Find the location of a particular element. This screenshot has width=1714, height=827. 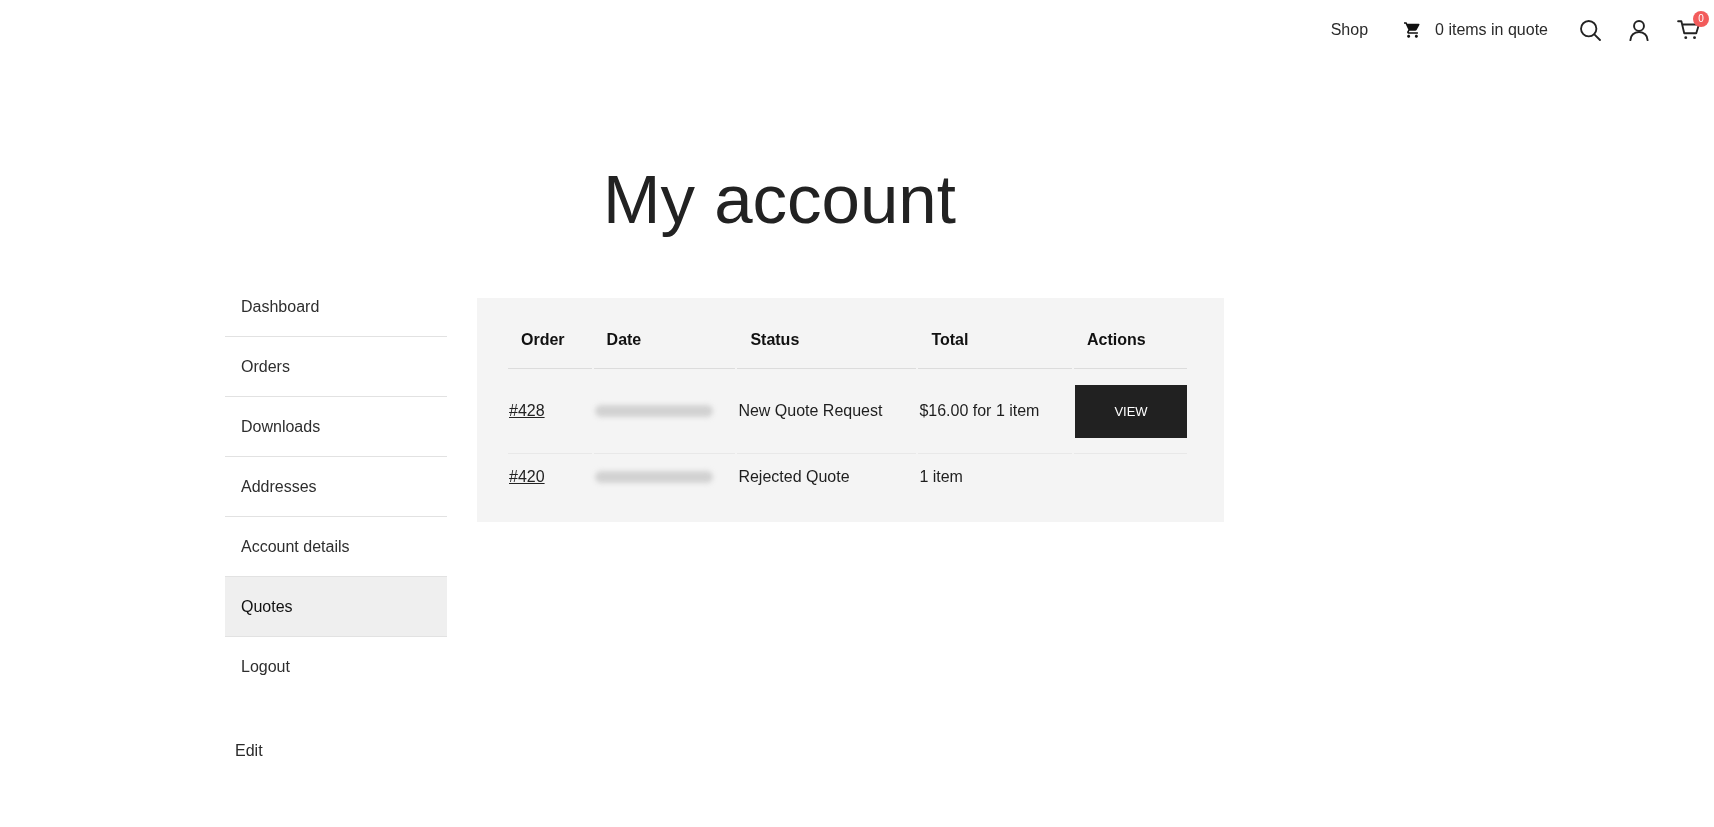

user-icon is located at coordinates (1639, 30).